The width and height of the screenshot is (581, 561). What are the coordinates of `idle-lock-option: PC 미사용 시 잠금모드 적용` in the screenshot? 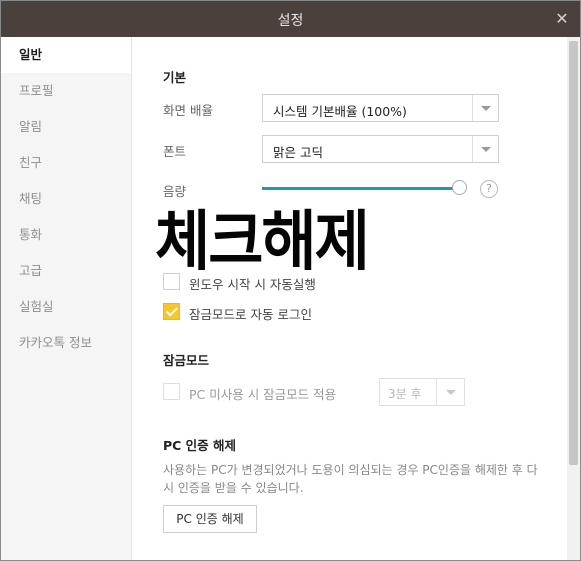 It's located at (263, 392).